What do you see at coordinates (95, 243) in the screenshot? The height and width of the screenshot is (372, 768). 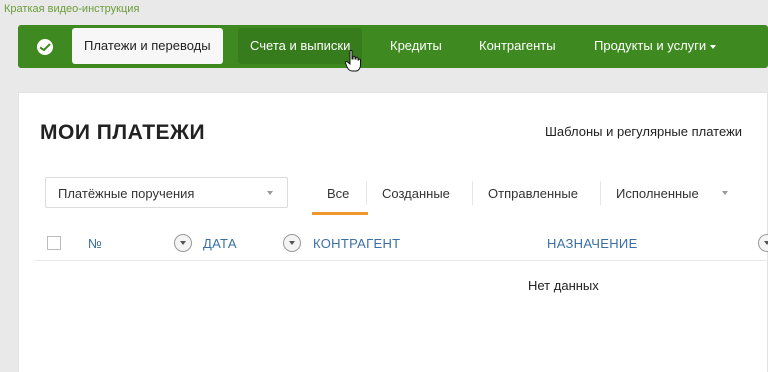 I see `column-number: №` at bounding box center [95, 243].